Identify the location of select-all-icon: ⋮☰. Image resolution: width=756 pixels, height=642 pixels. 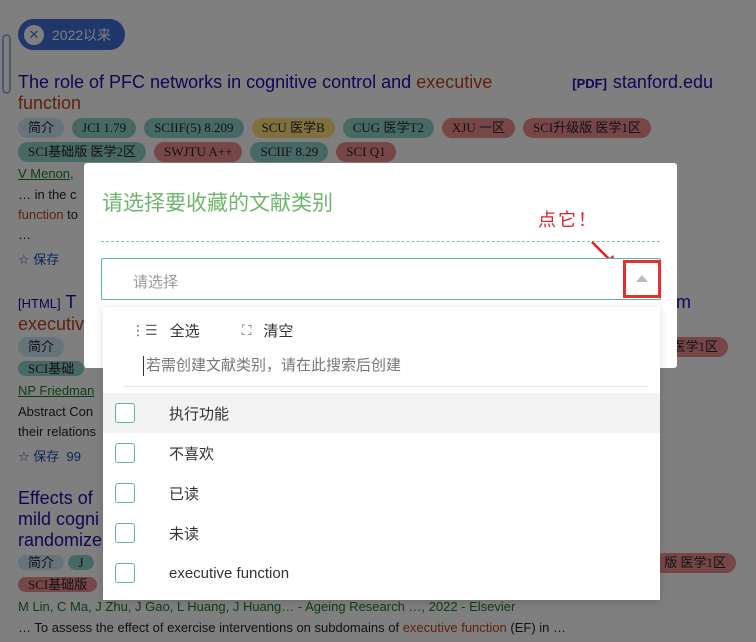
(144, 330).